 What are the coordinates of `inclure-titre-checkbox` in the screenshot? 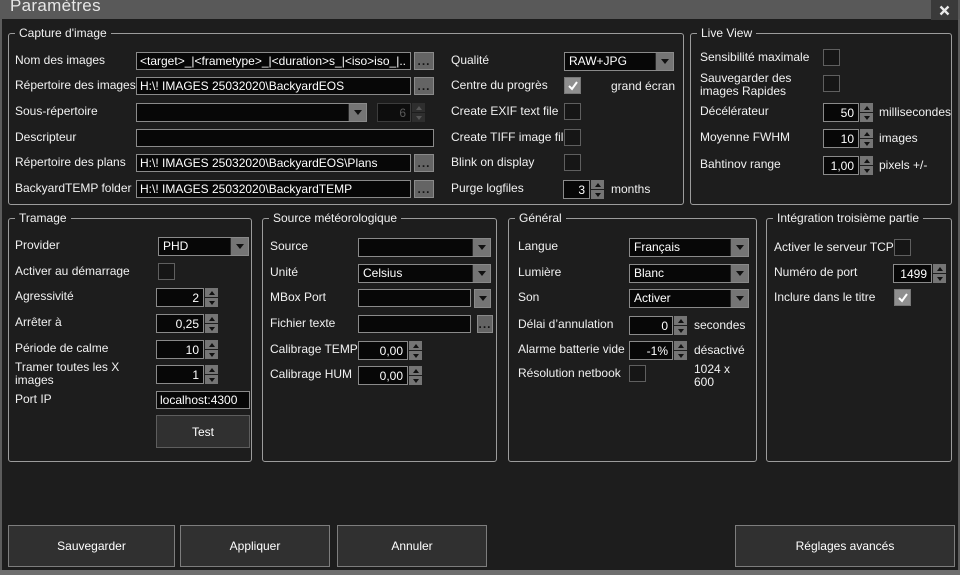 It's located at (902, 297).